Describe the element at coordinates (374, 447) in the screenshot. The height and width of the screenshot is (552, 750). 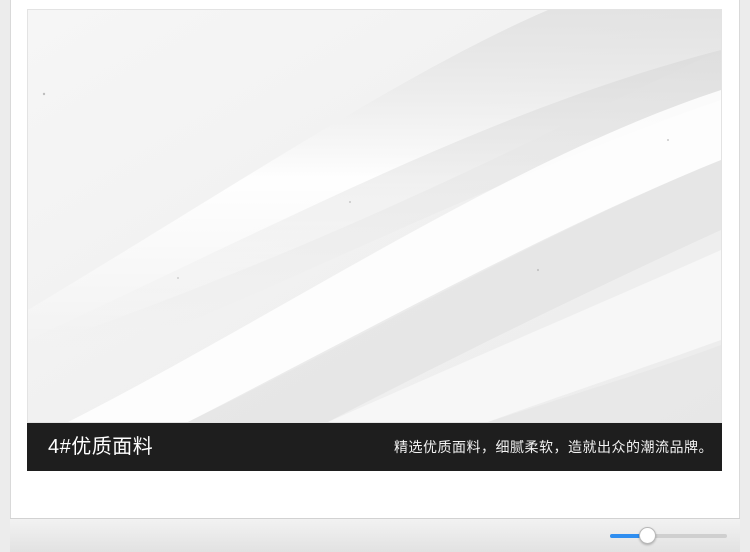
I see `caption-bar: 4#优质面料 精选优质面料，细腻柔软，造就出众的潮流品牌。` at that location.